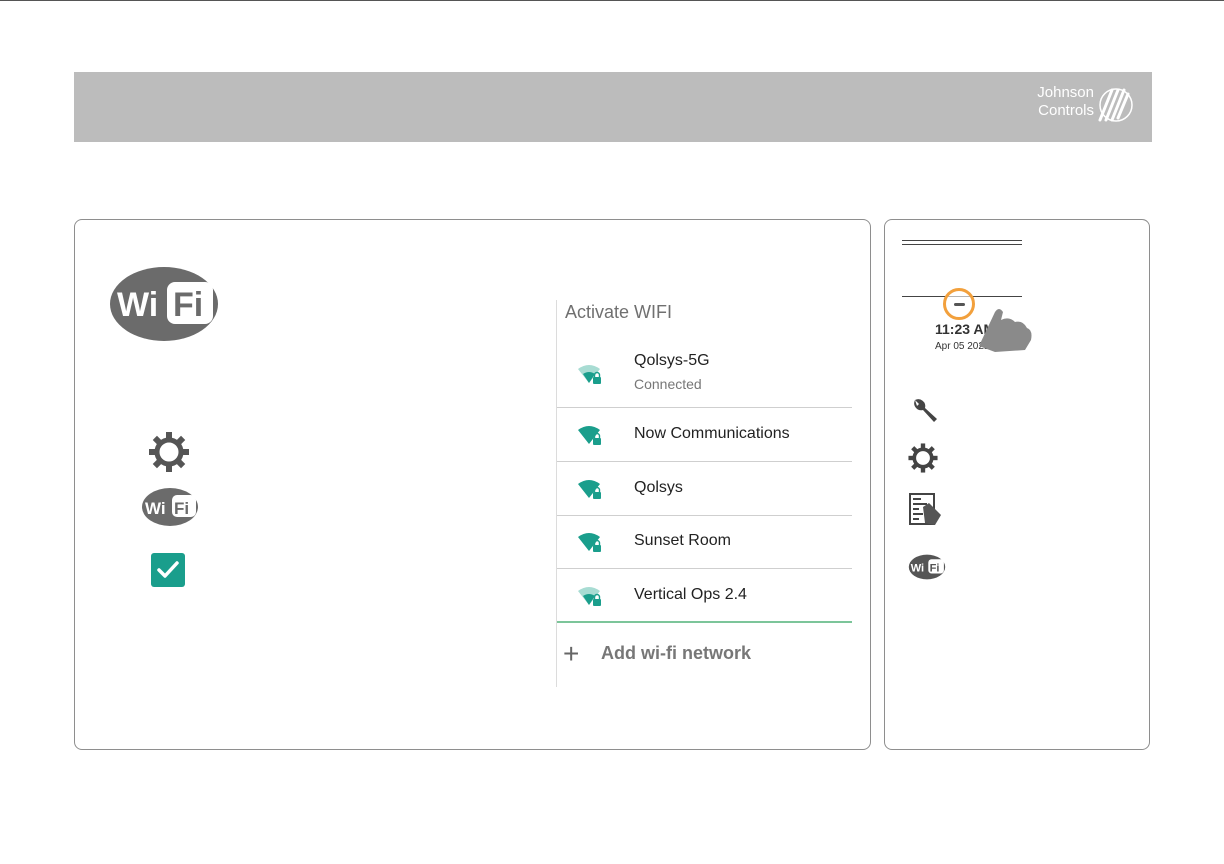 The height and width of the screenshot is (864, 1224). What do you see at coordinates (1066, 110) in the screenshot?
I see `brand-line2: Controls` at bounding box center [1066, 110].